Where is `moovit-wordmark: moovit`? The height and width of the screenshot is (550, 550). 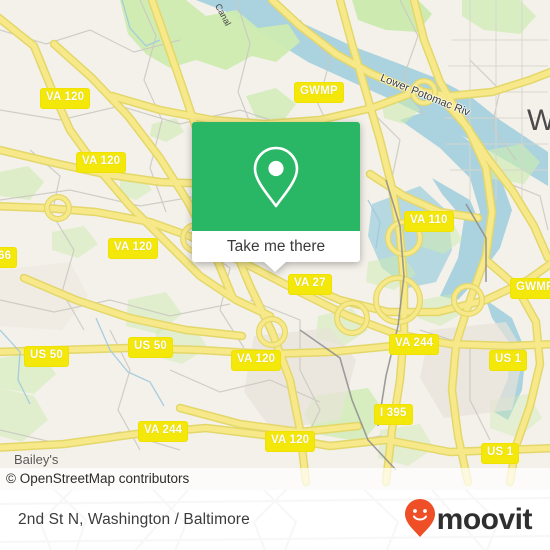 moovit-wordmark: moovit is located at coordinates (484, 519).